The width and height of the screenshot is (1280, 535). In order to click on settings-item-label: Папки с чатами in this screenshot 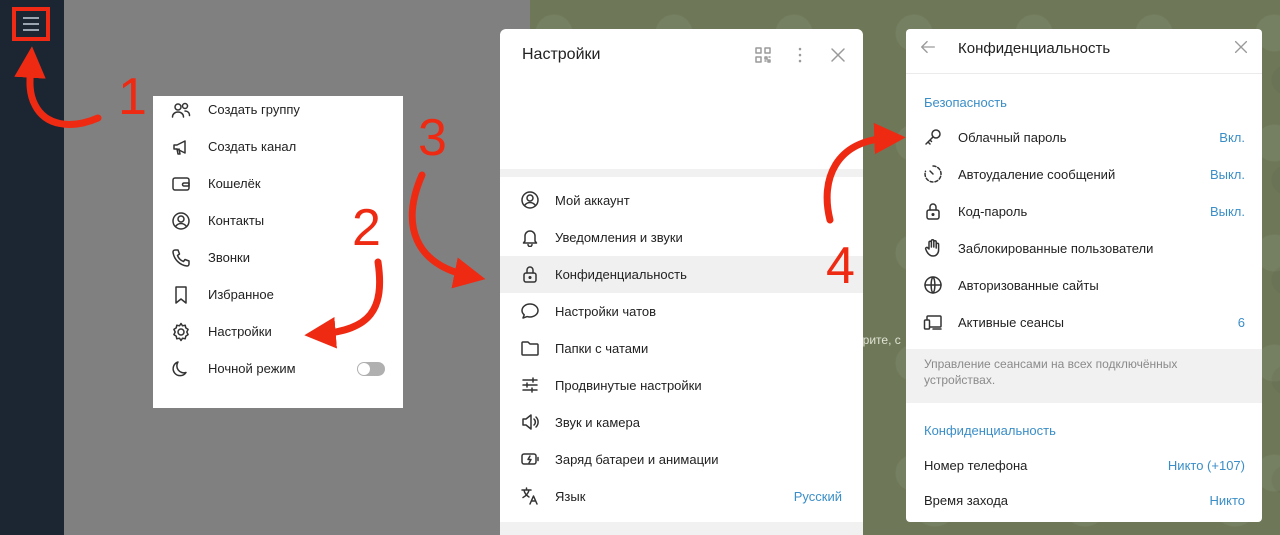, I will do `click(602, 348)`.